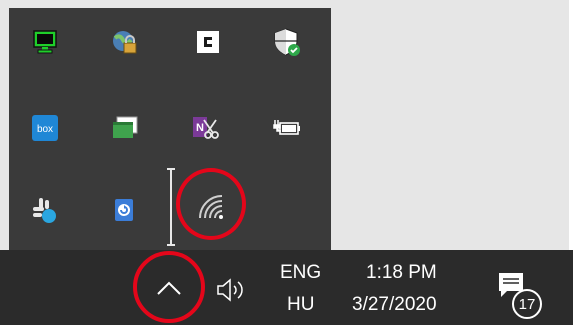 The height and width of the screenshot is (325, 573). Describe the element at coordinates (208, 42) in the screenshot. I see `c-app-icon` at that location.